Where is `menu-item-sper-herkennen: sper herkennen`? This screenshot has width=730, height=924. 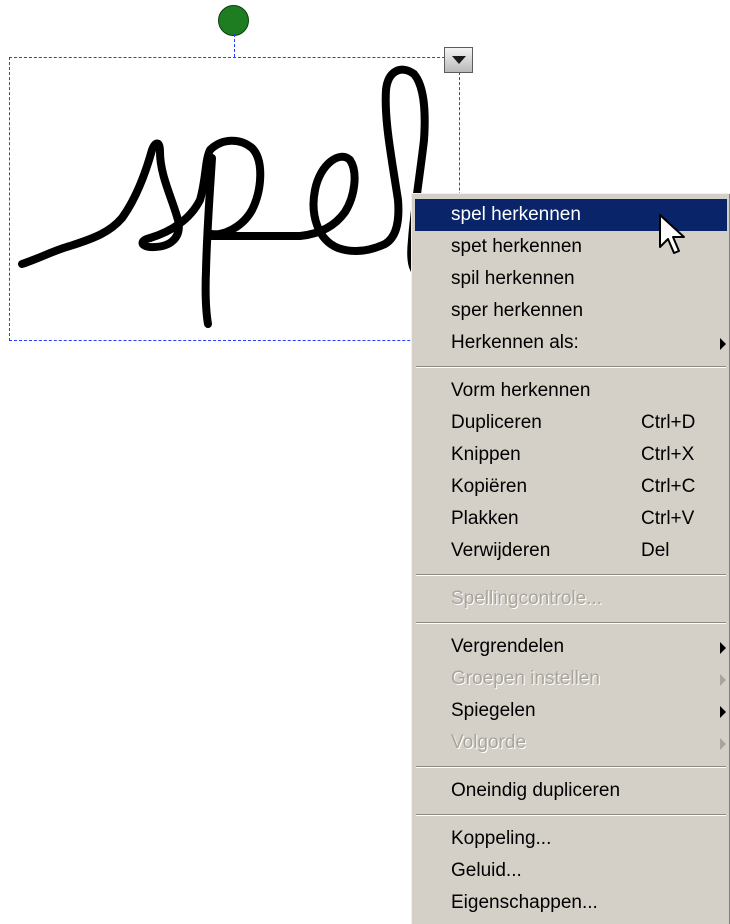 menu-item-sper-herkennen: sper herkennen is located at coordinates (571, 311).